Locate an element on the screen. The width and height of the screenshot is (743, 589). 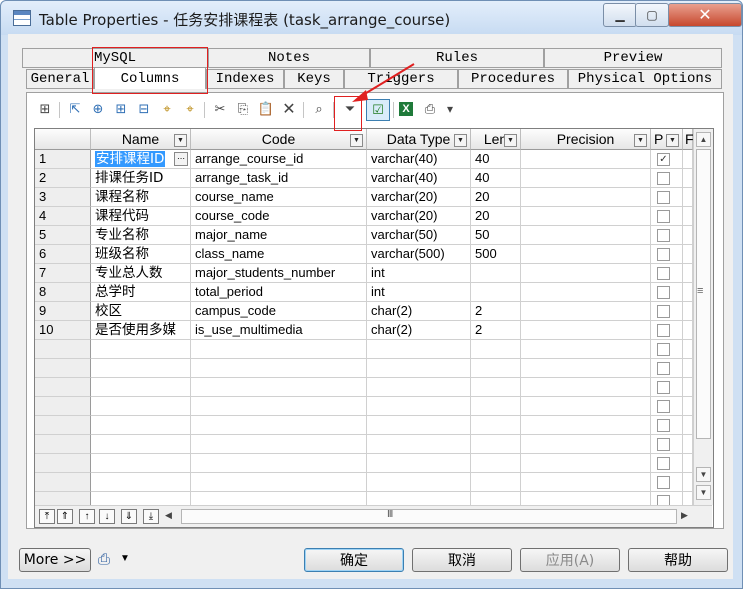
cell-code: total_period is located at coordinates (279, 292).